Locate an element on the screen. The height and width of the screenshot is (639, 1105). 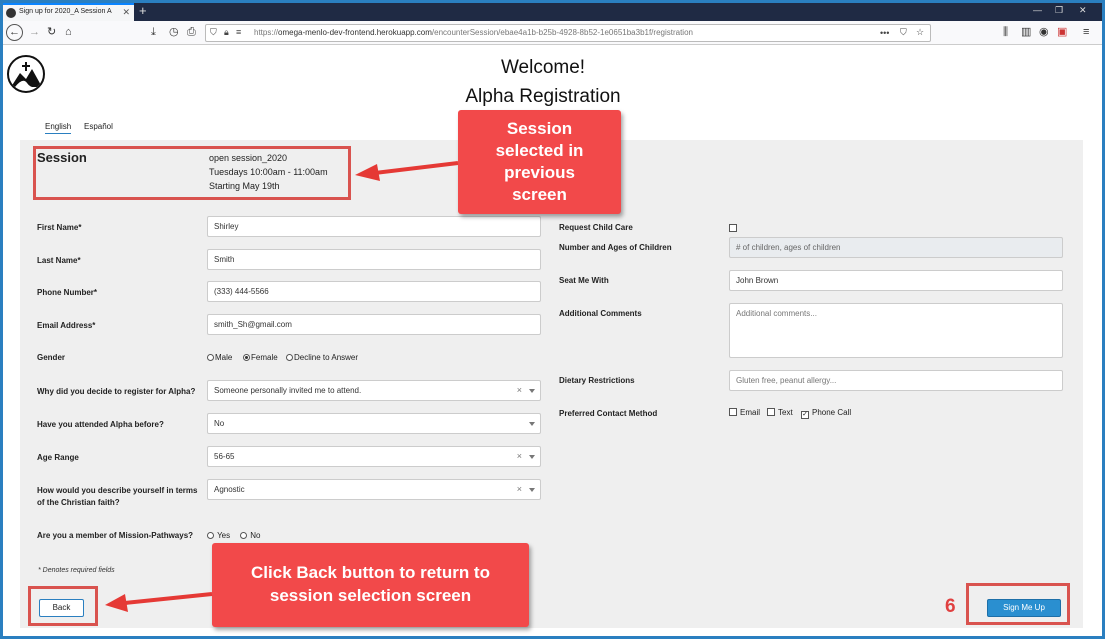
browser-tab: Sign up for 2020_A Session A ✕ is located at coordinates (68, 12).